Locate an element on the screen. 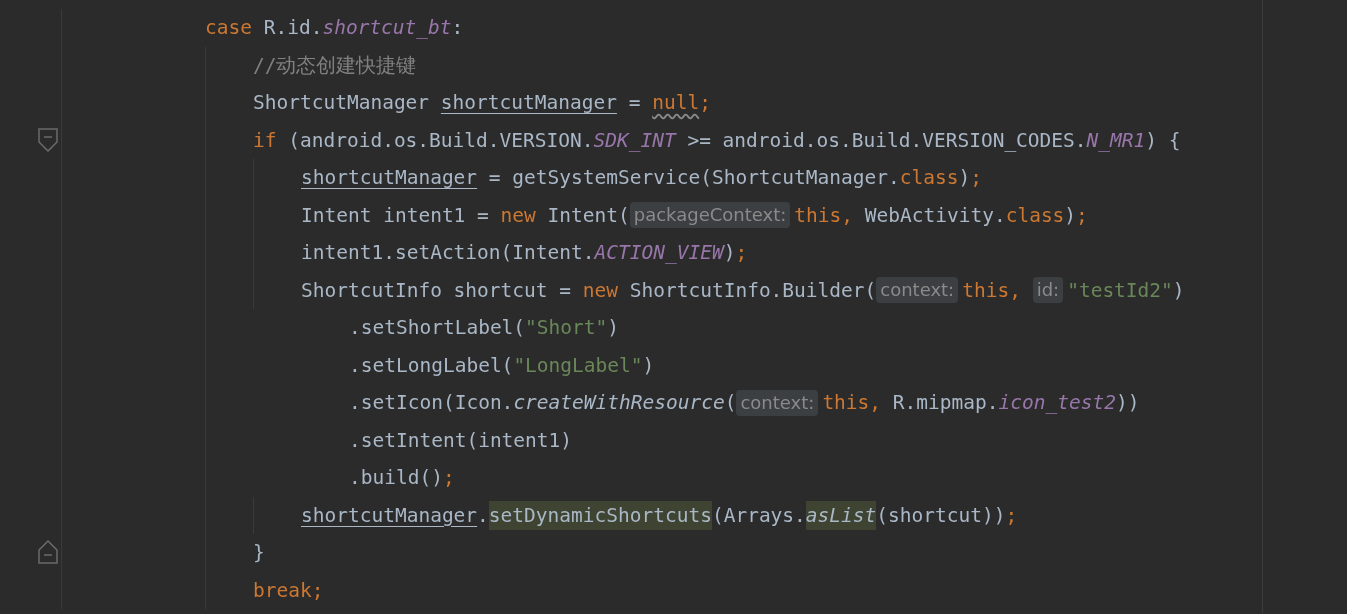 The height and width of the screenshot is (614, 1347). code-text: (shortcut)) is located at coordinates (941, 515).